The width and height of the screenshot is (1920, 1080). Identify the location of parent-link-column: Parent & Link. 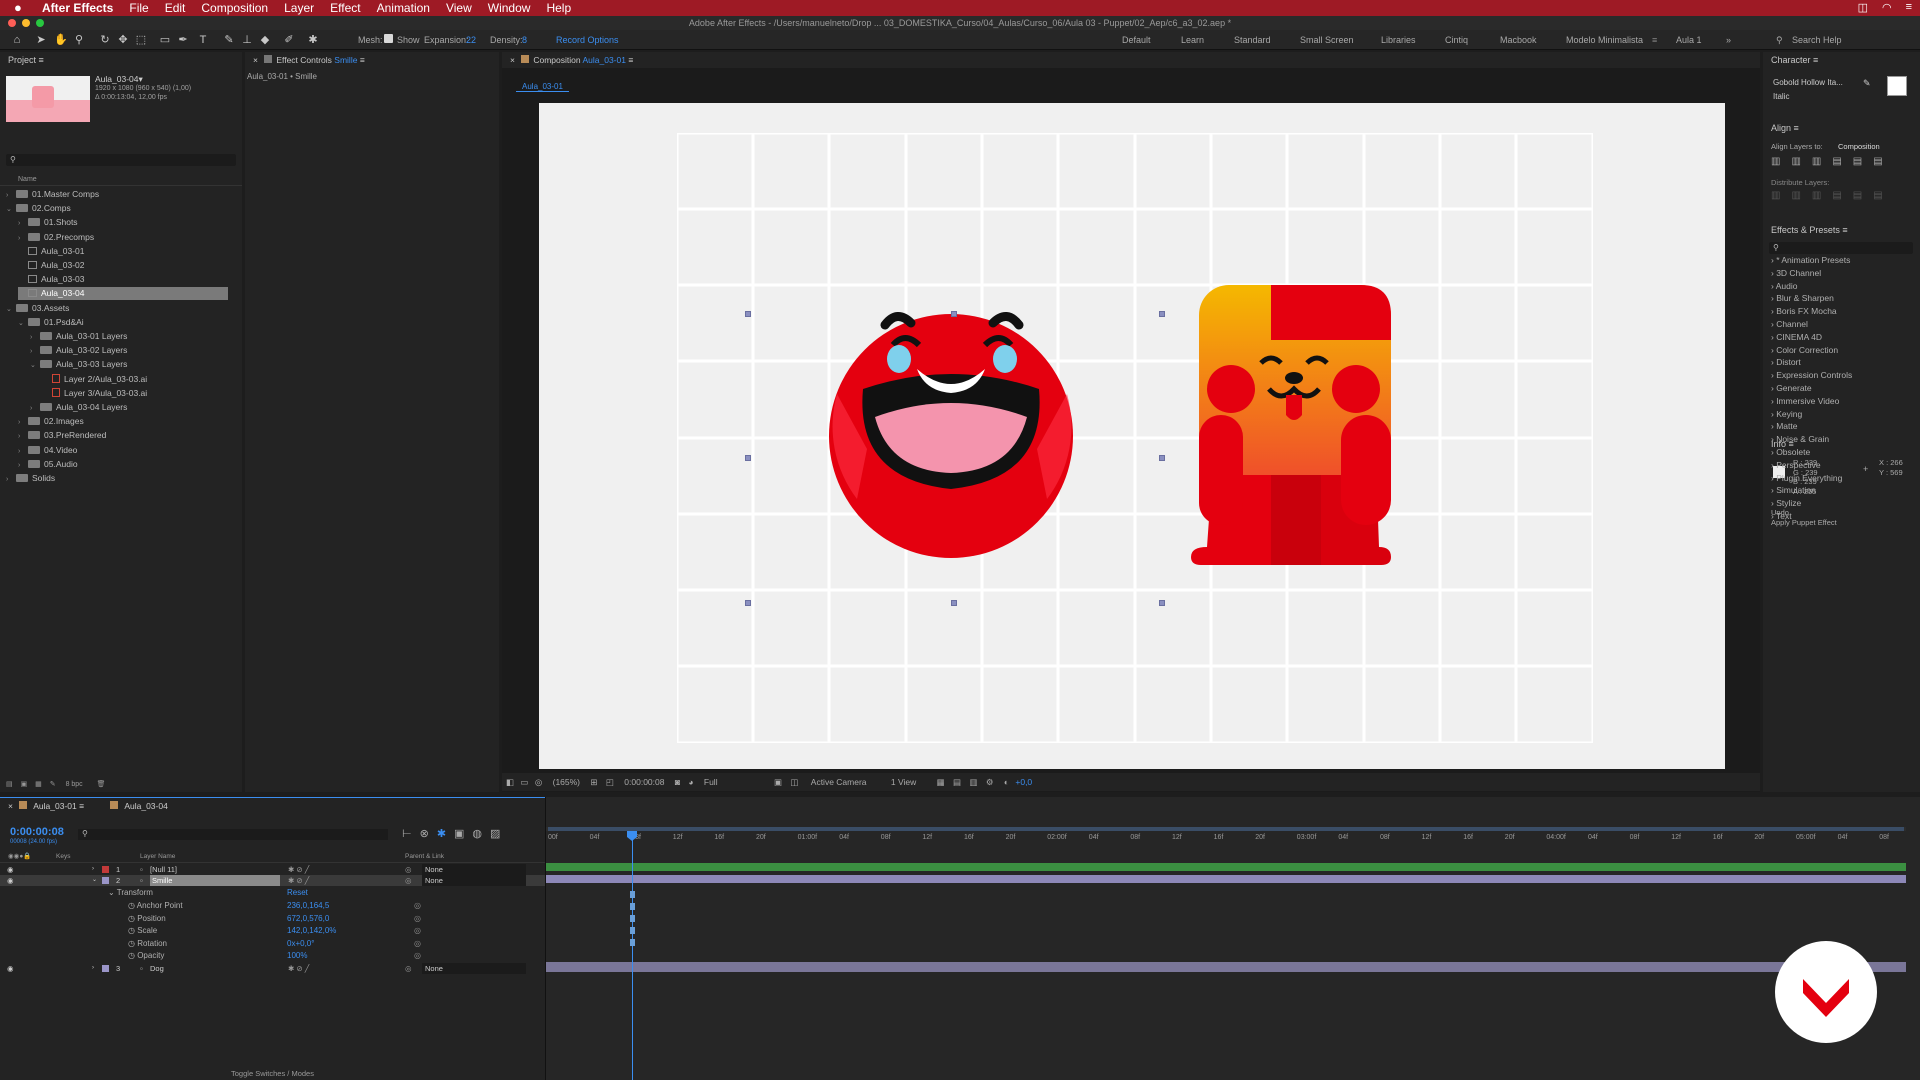
(424, 857).